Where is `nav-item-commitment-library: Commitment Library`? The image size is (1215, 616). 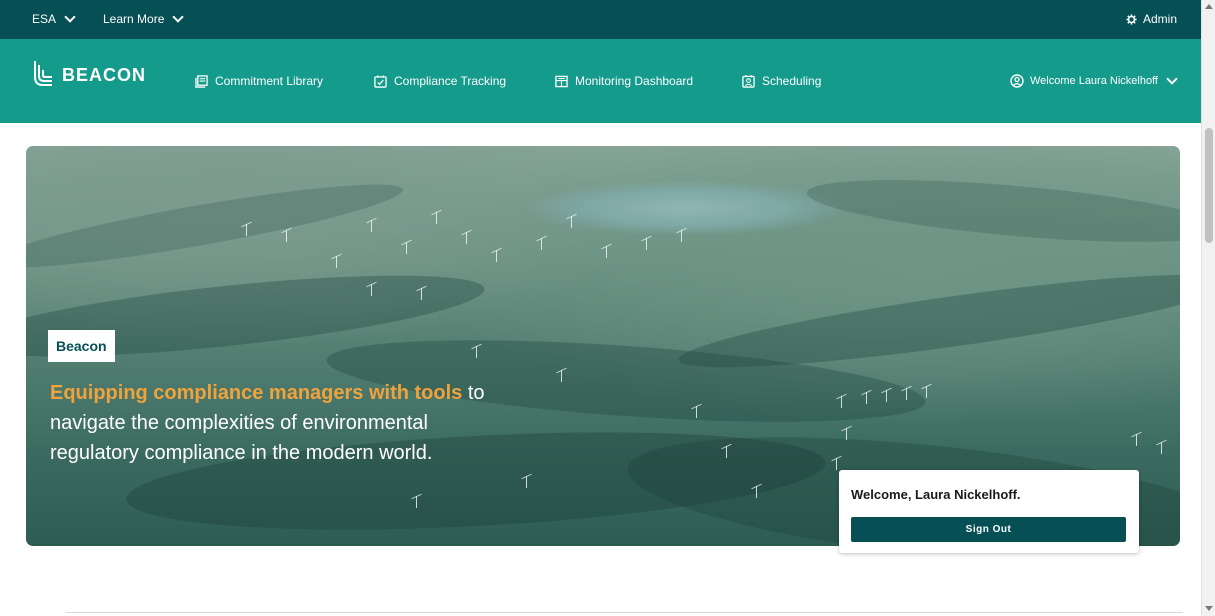
nav-item-commitment-library: Commitment Library is located at coordinates (259, 81).